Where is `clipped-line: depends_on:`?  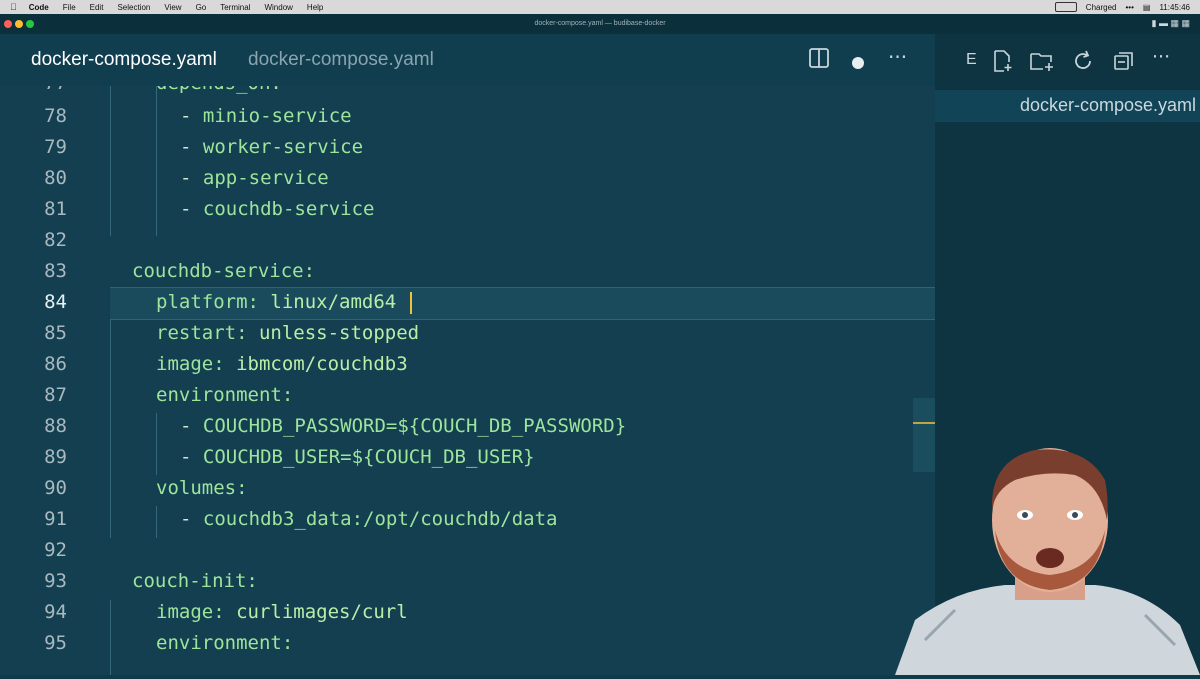
clipped-line: depends_on: is located at coordinates (219, 92).